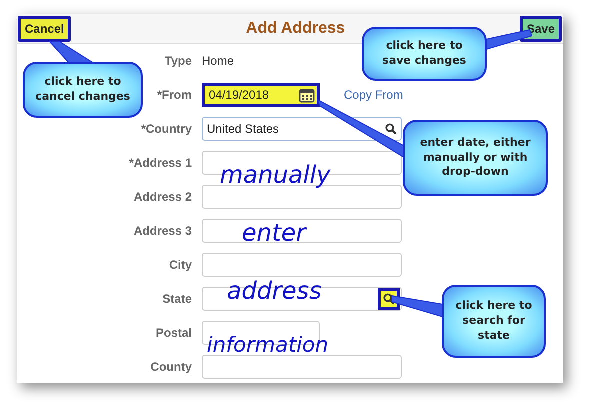  I want to click on annotation-text: address, so click(274, 291).